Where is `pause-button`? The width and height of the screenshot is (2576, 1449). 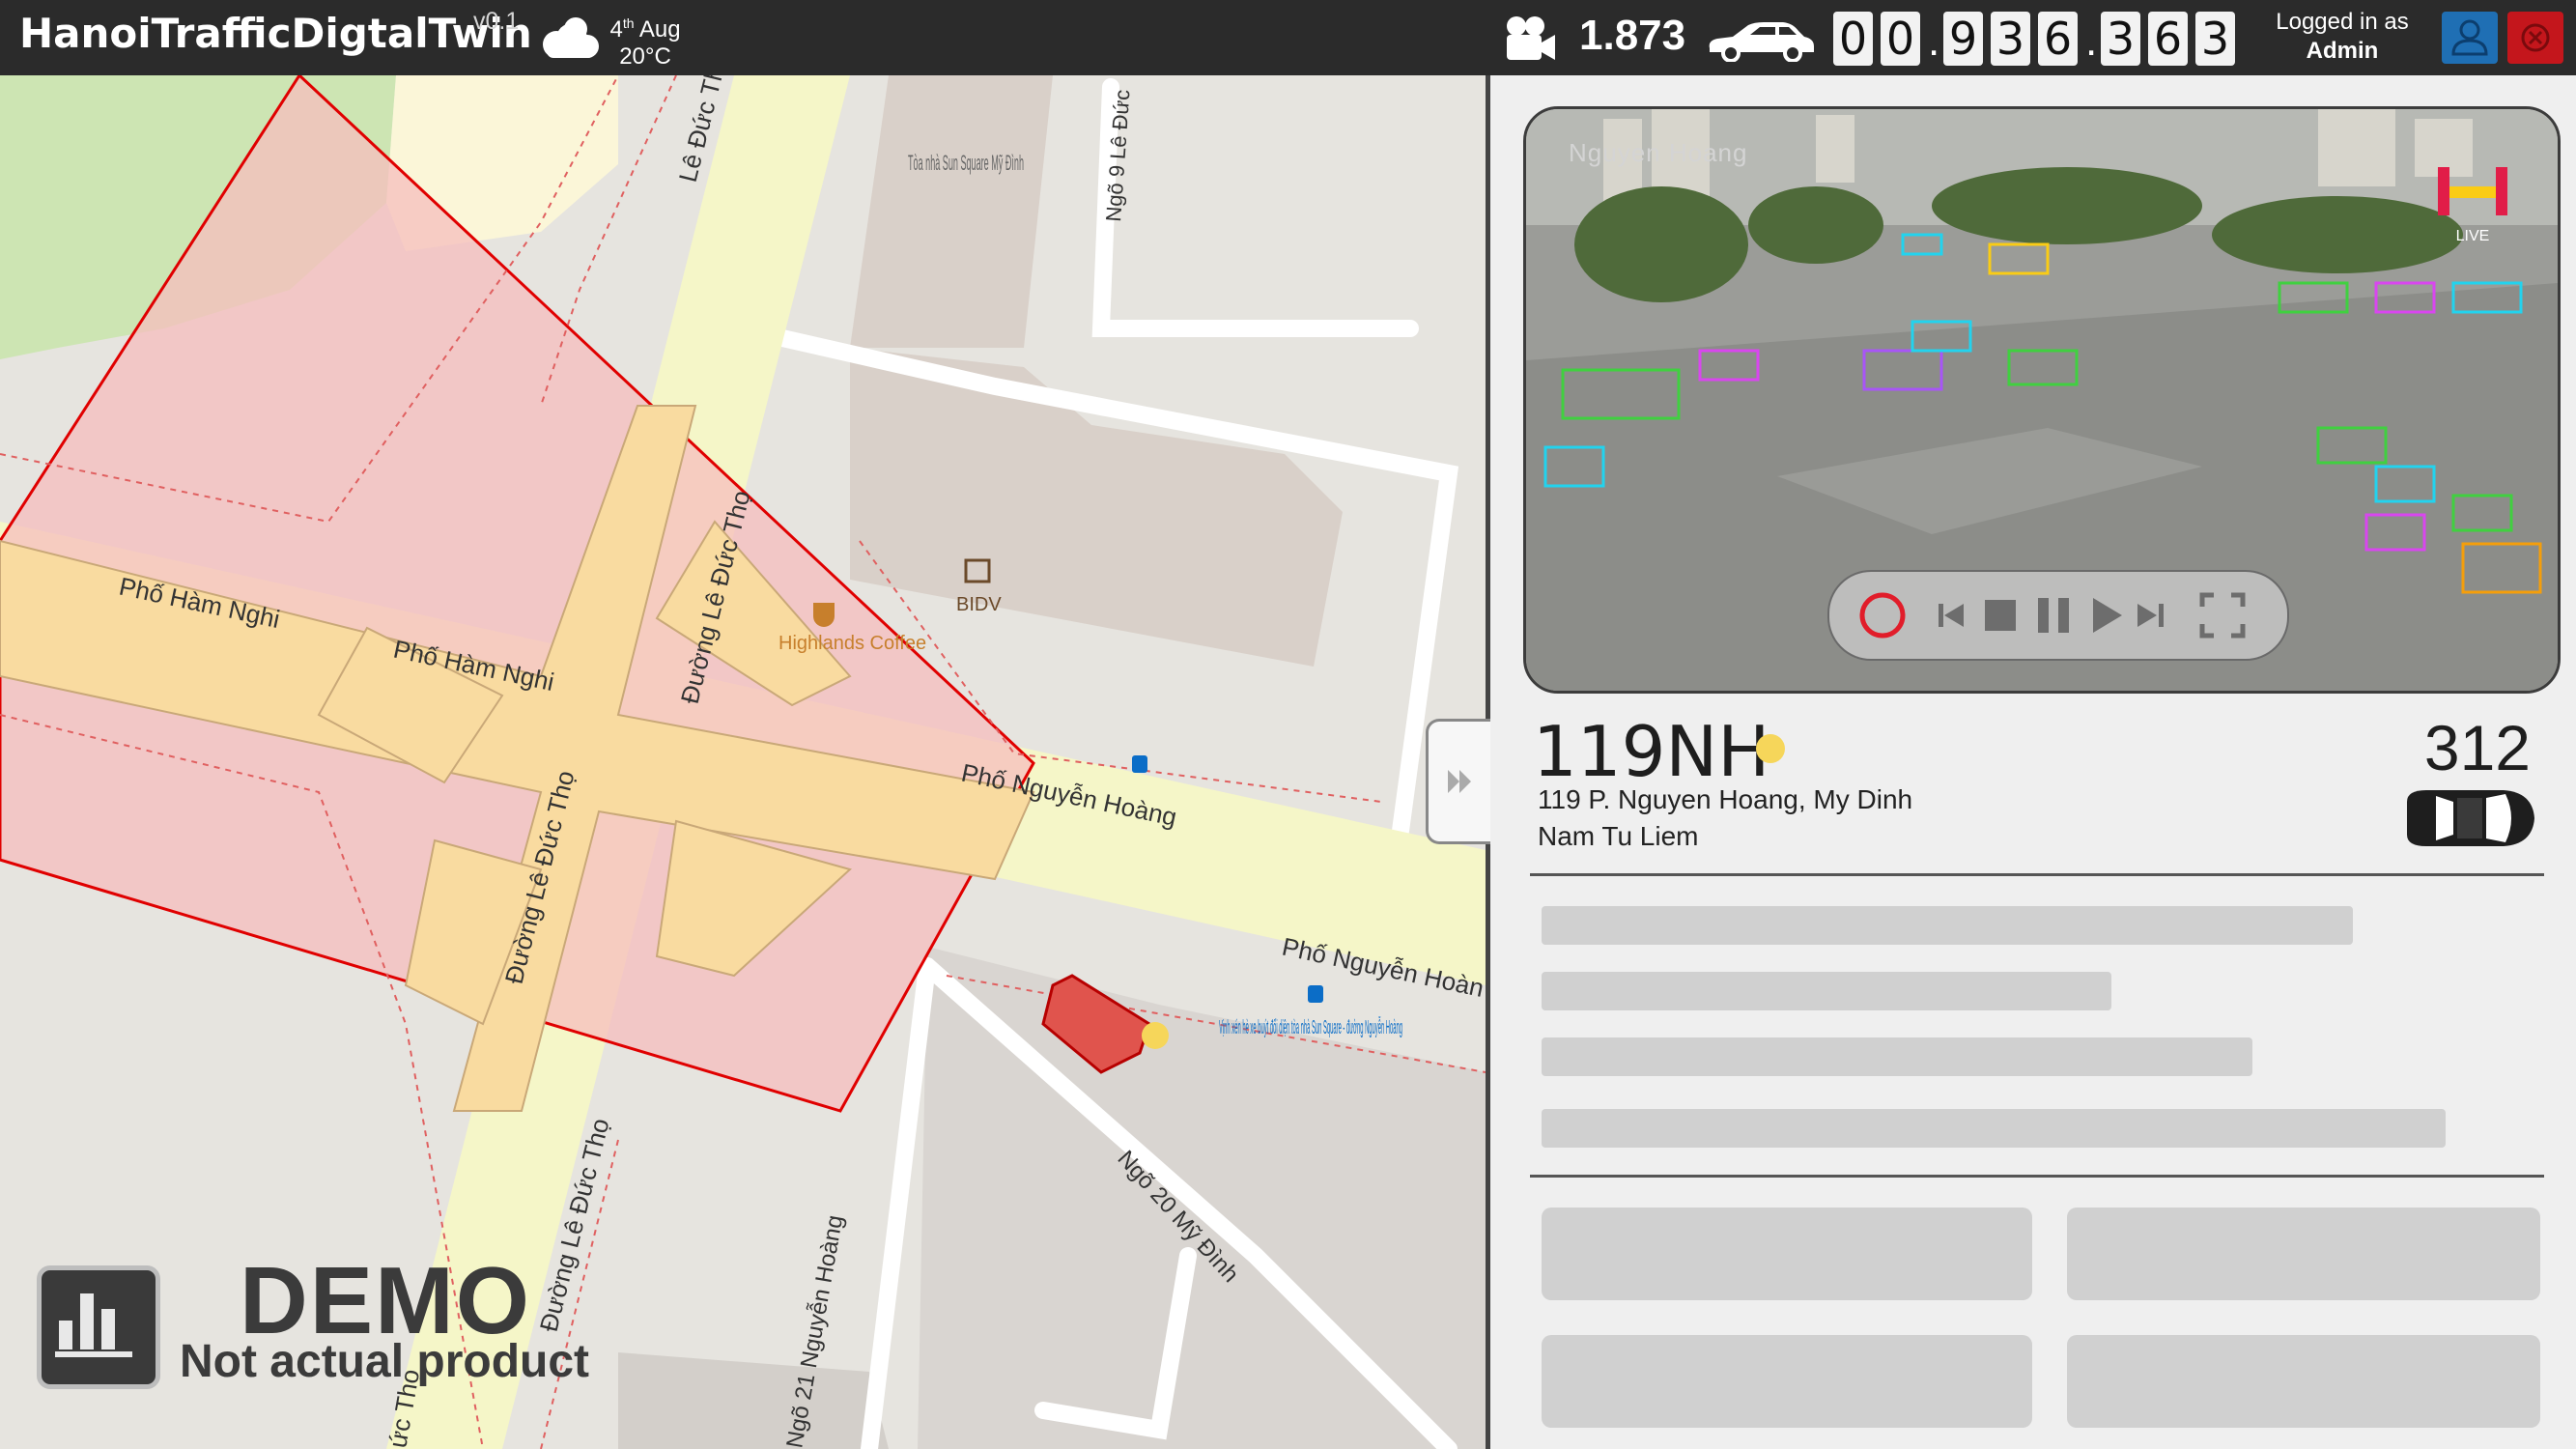 pause-button is located at coordinates (2053, 615).